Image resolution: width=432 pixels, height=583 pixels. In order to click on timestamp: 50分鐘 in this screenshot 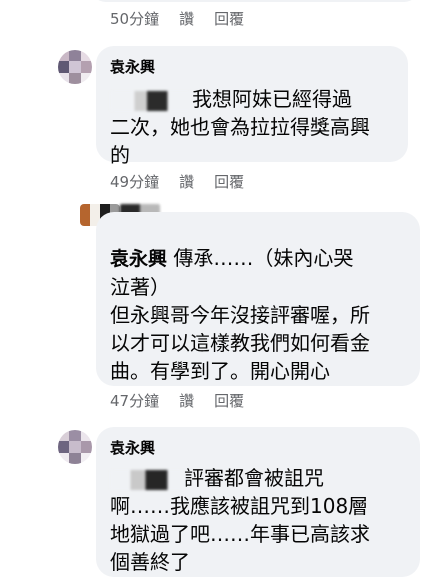, I will do `click(134, 18)`.